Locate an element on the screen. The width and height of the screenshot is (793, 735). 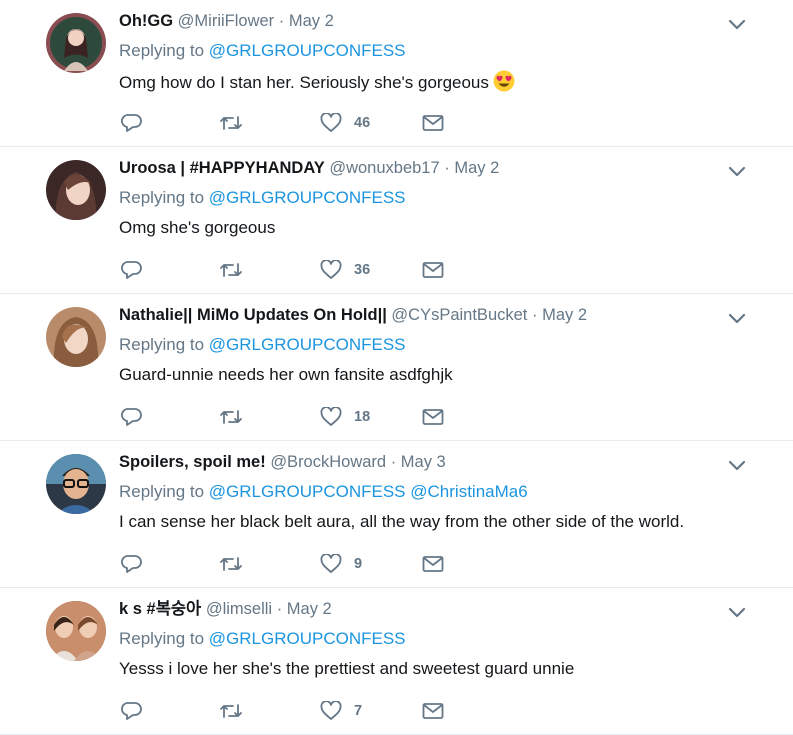
tweet-actions: 7 is located at coordinates (291, 711).